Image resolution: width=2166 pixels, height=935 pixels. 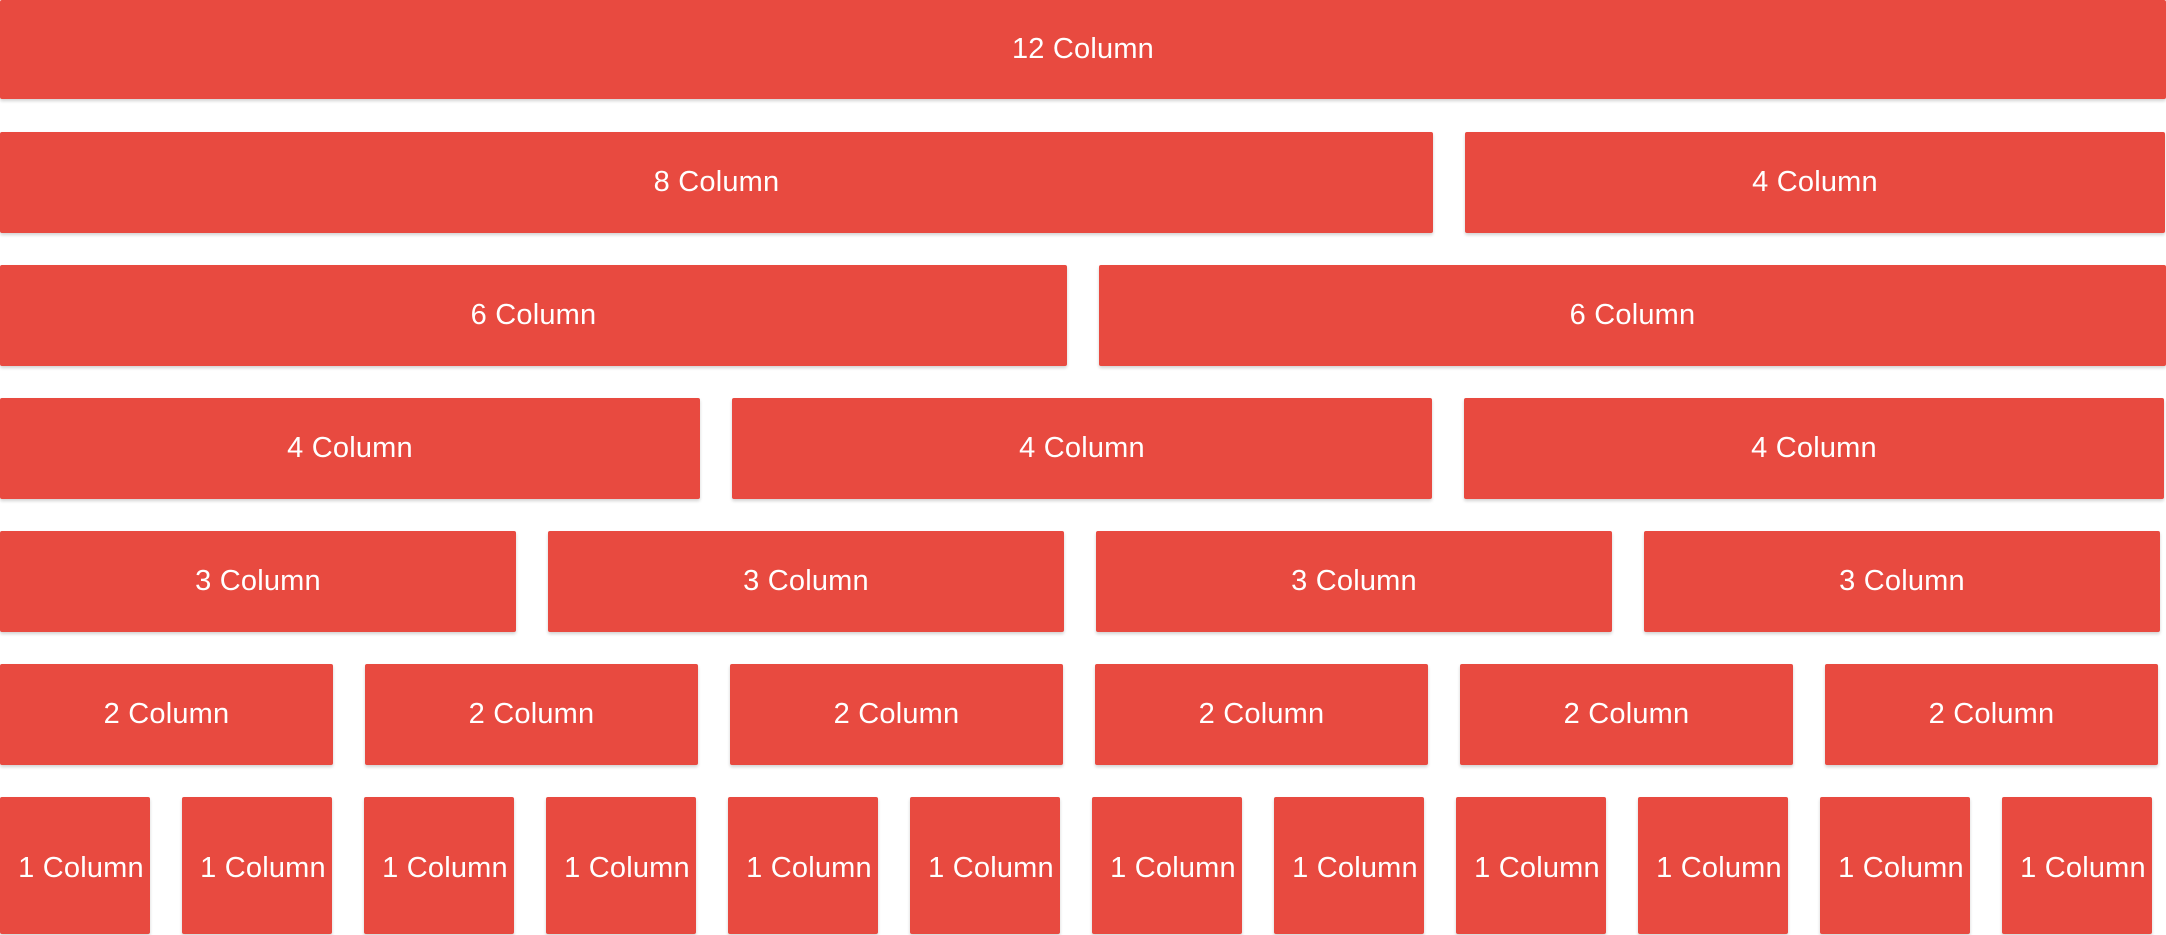 What do you see at coordinates (1083, 581) in the screenshot?
I see `row-3-column: 3 Column 3 Column 3 Column 3 Column` at bounding box center [1083, 581].